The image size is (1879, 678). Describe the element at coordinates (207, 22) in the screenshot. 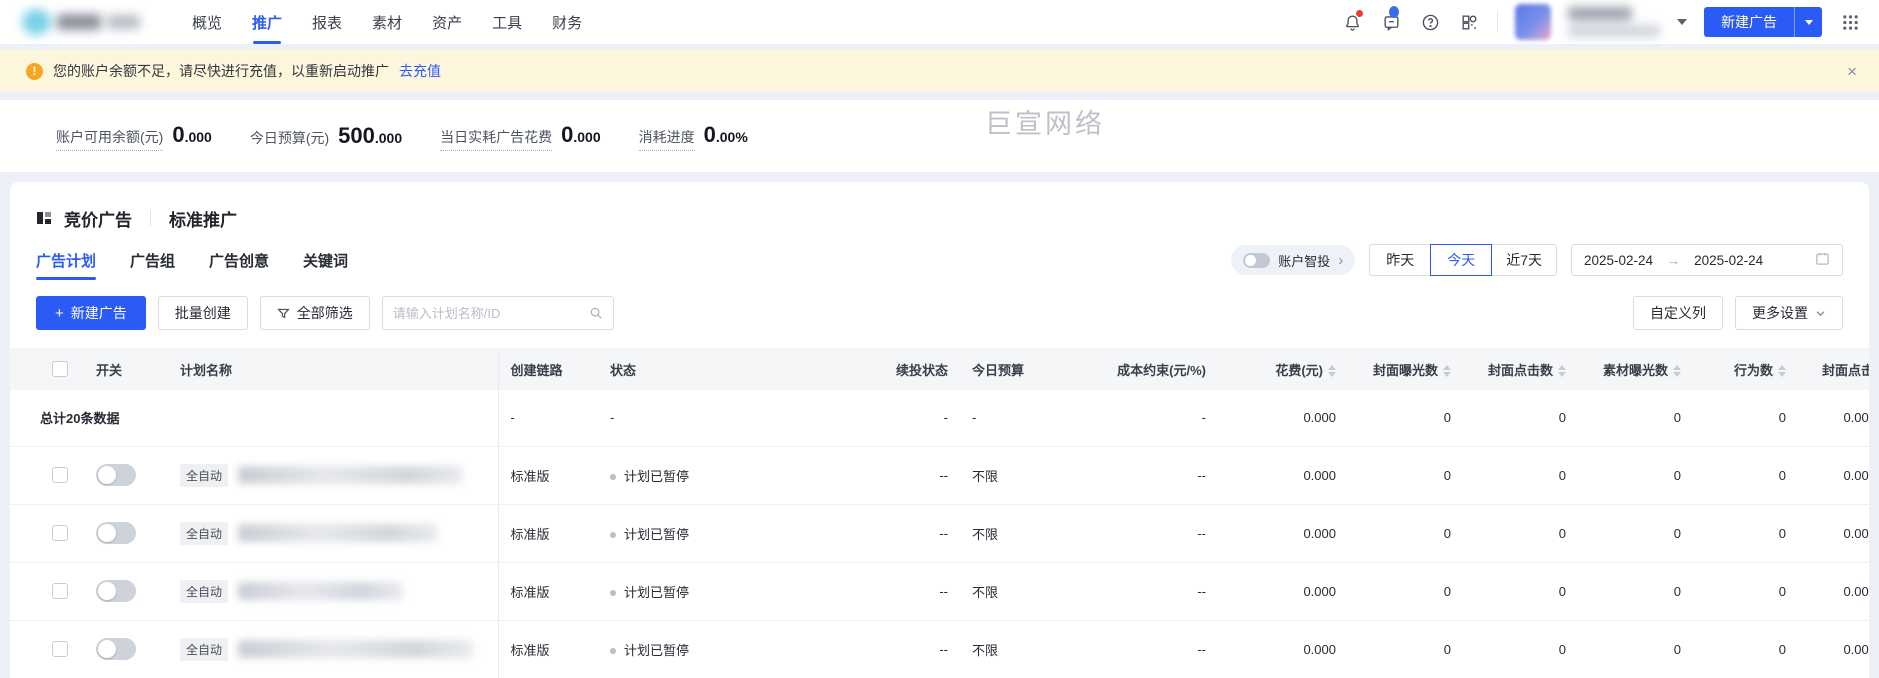

I see `nav-item-overview: 概览` at that location.